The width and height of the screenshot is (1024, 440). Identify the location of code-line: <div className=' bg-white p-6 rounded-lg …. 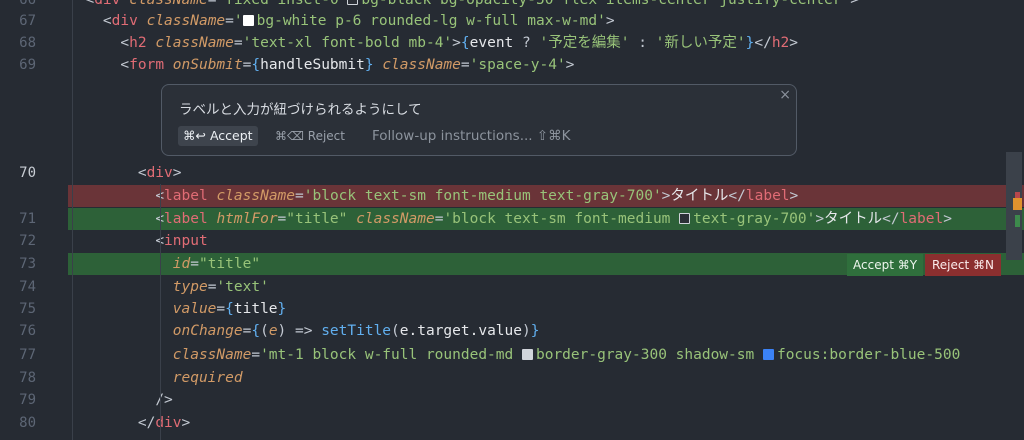
(546, 21).